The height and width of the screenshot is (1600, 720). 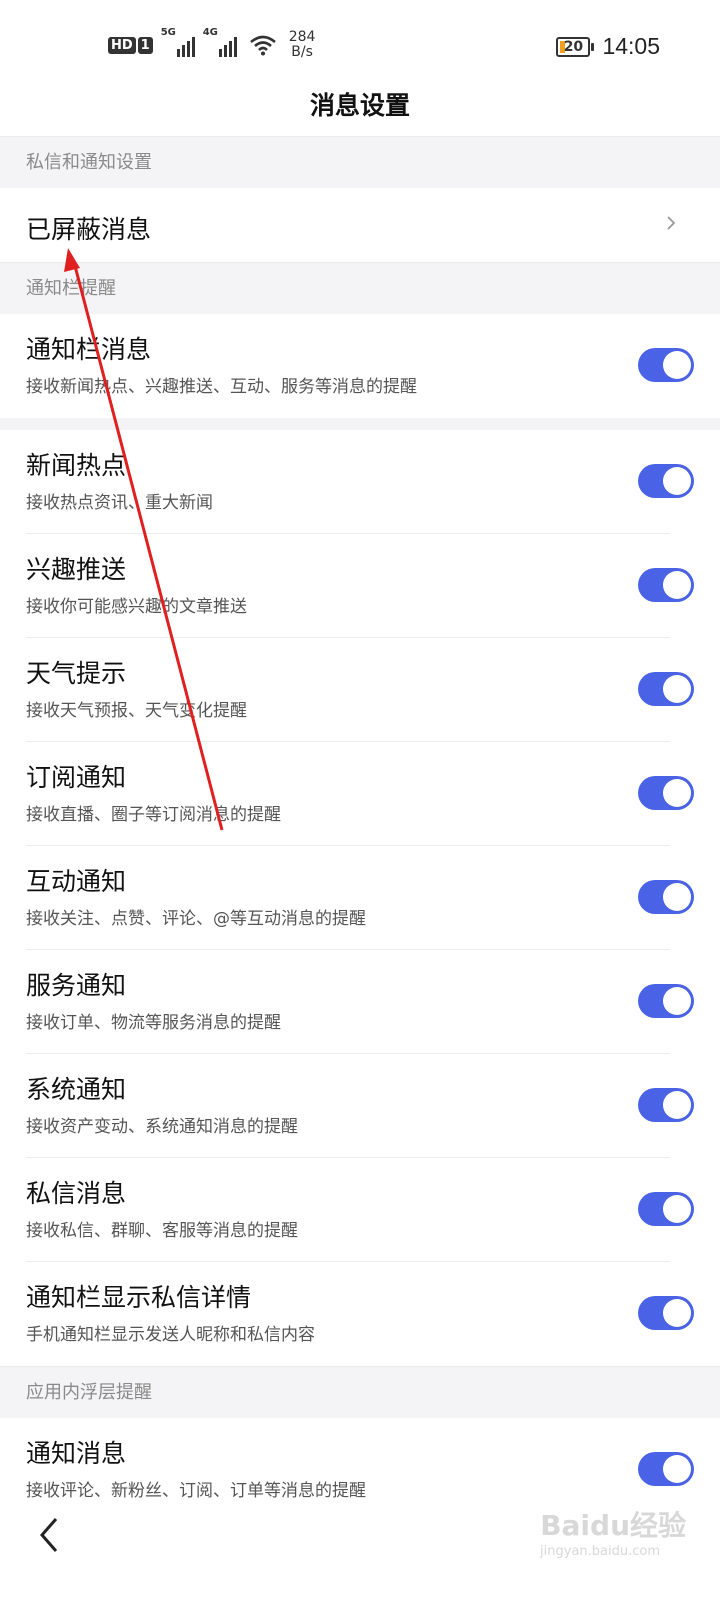 I want to click on row-title: 服务通知, so click(x=76, y=985).